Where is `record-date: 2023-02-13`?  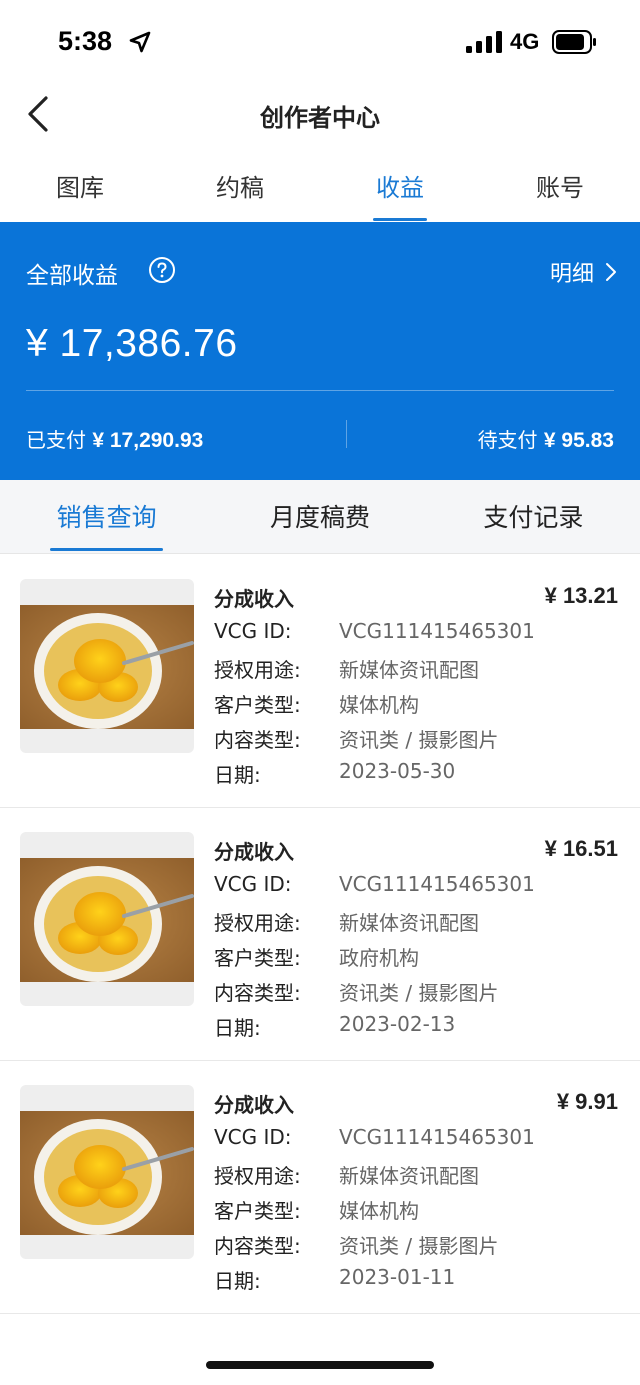 record-date: 2023-02-13 is located at coordinates (397, 1024).